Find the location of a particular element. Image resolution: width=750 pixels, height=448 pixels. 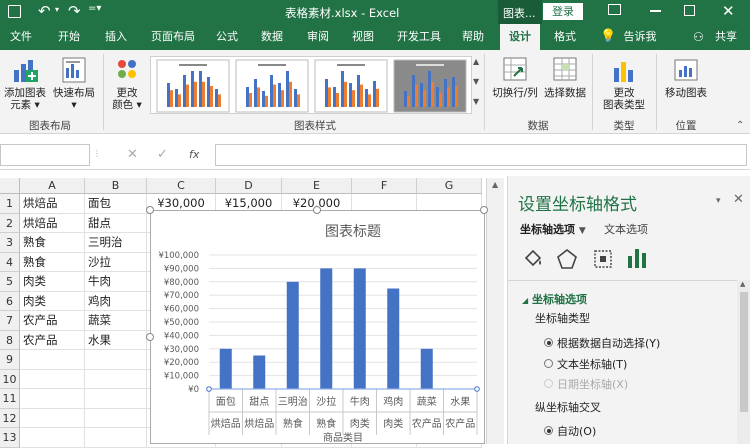

row-header-1: 1 is located at coordinates (10, 204).